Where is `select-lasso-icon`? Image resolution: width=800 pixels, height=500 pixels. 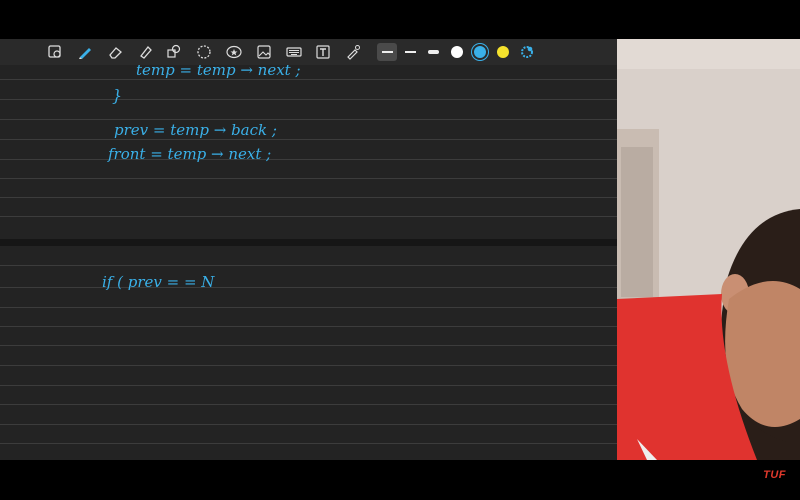 select-lasso-icon is located at coordinates (55, 52).